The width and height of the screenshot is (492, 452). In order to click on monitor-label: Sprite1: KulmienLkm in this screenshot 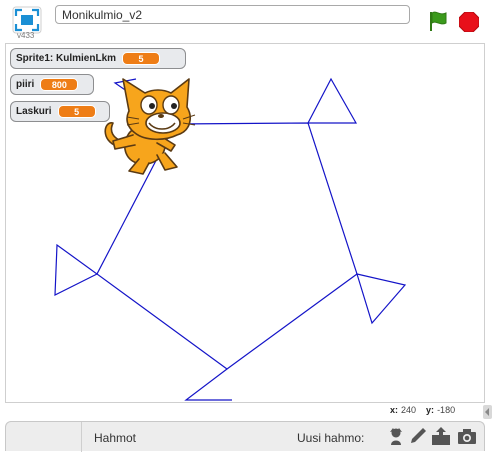, I will do `click(66, 58)`.